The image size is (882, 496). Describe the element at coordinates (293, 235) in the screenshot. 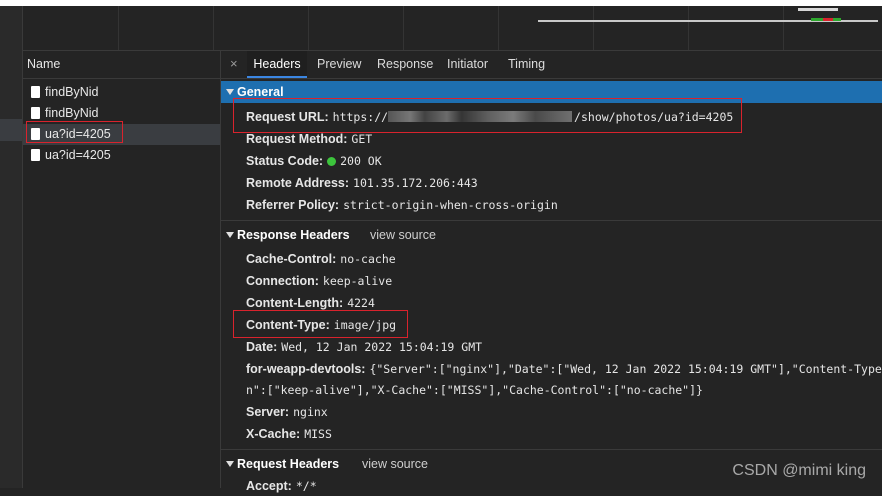

I see `section-title: Response Headers` at that location.